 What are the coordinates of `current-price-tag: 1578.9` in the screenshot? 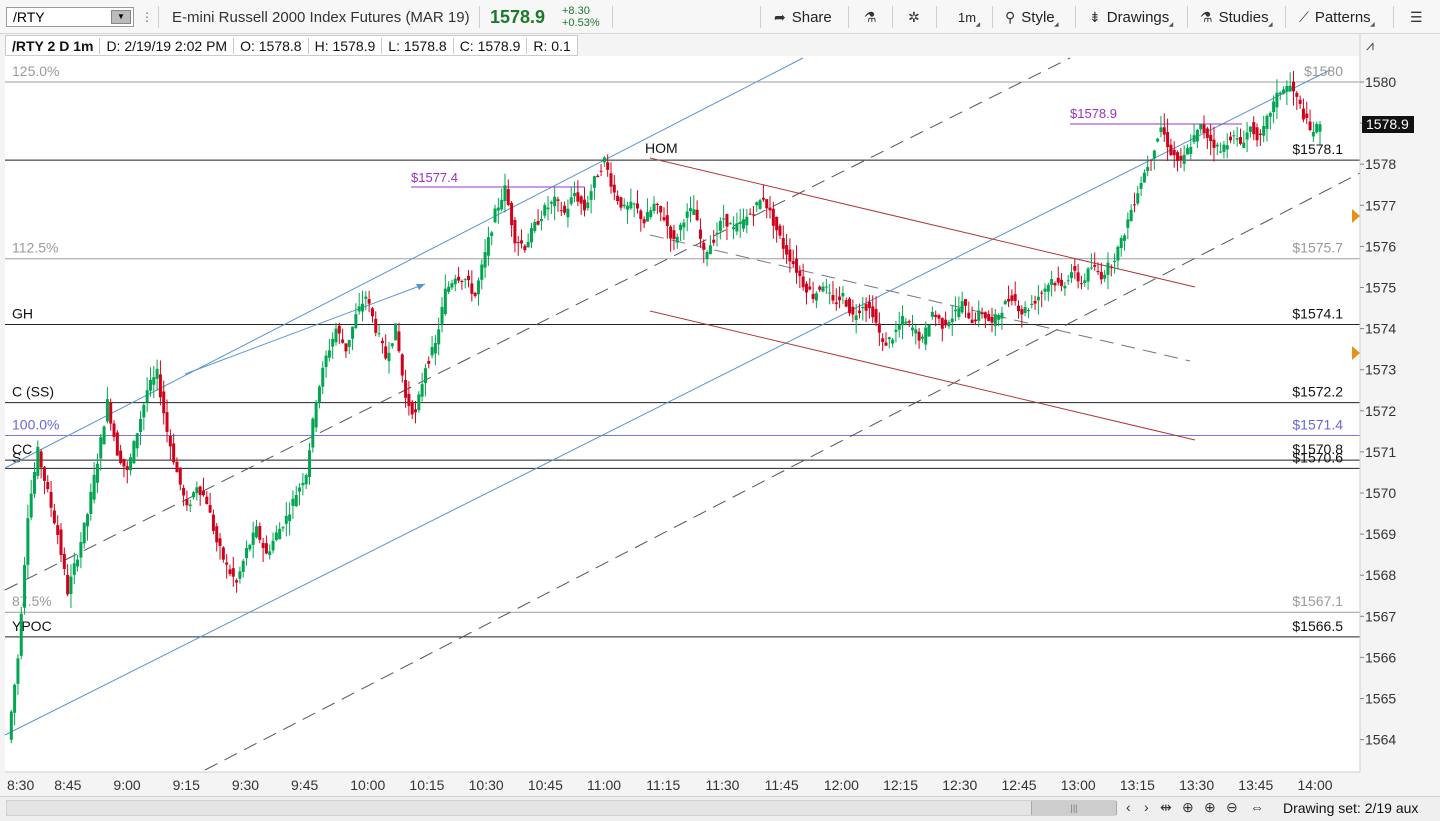 It's located at (1388, 124).